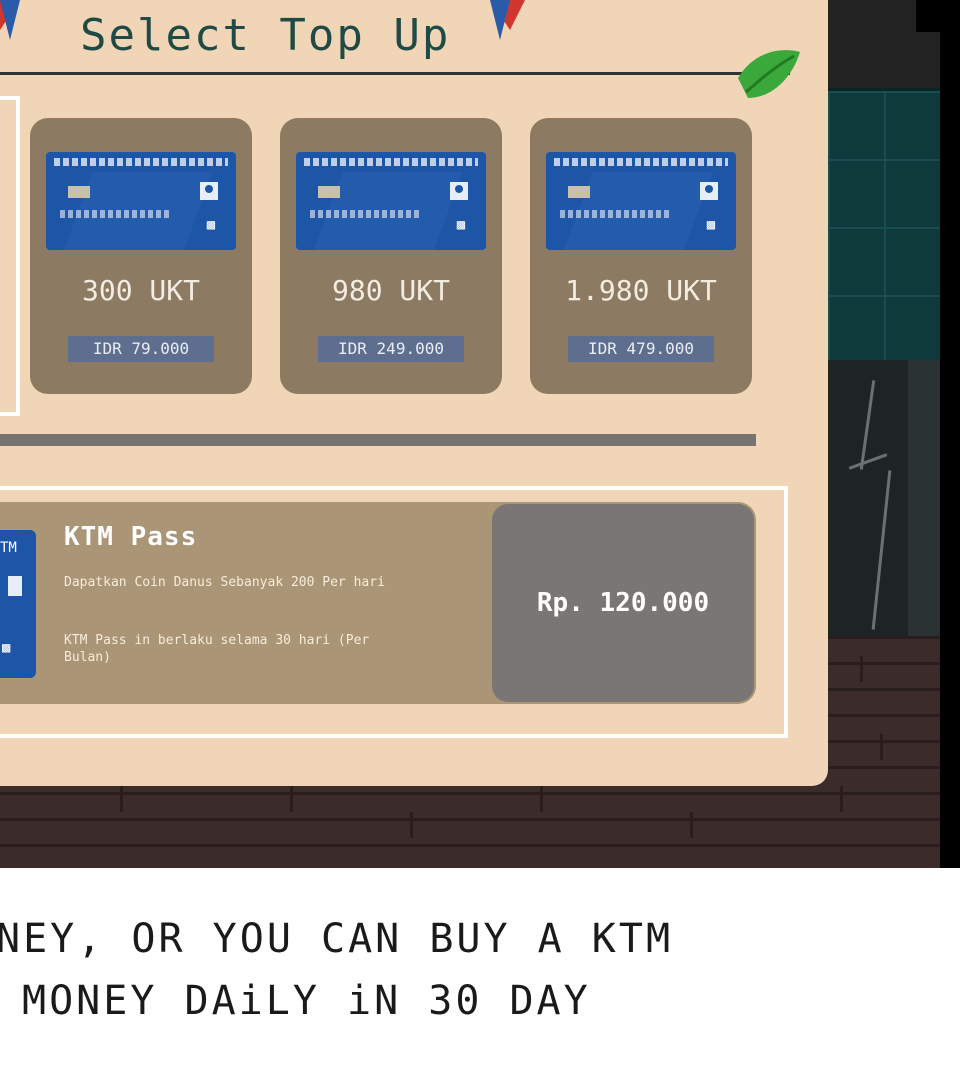  What do you see at coordinates (507, 20) in the screenshot?
I see `bird-ornament-right-icon` at bounding box center [507, 20].